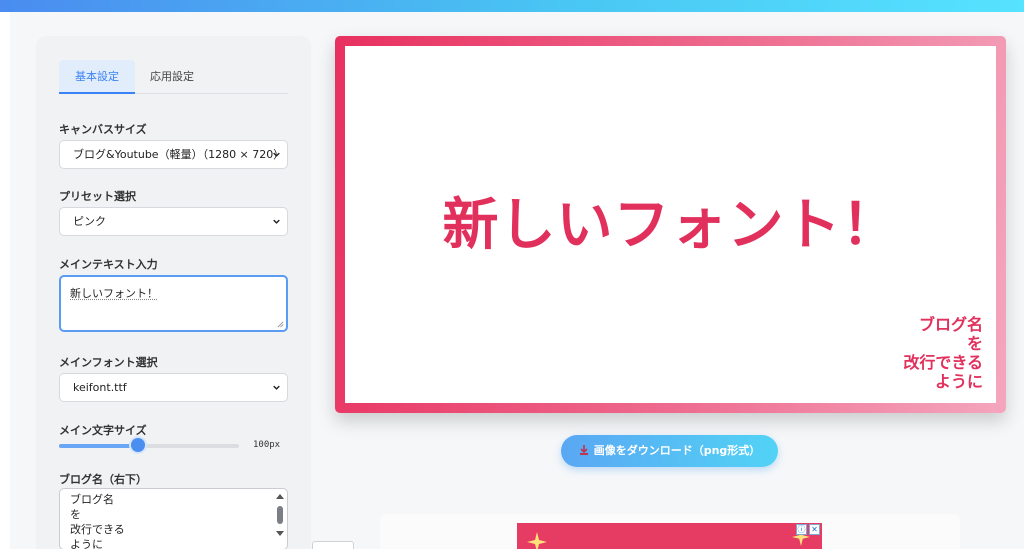  What do you see at coordinates (280, 534) in the screenshot?
I see `scroll-down-icon` at bounding box center [280, 534].